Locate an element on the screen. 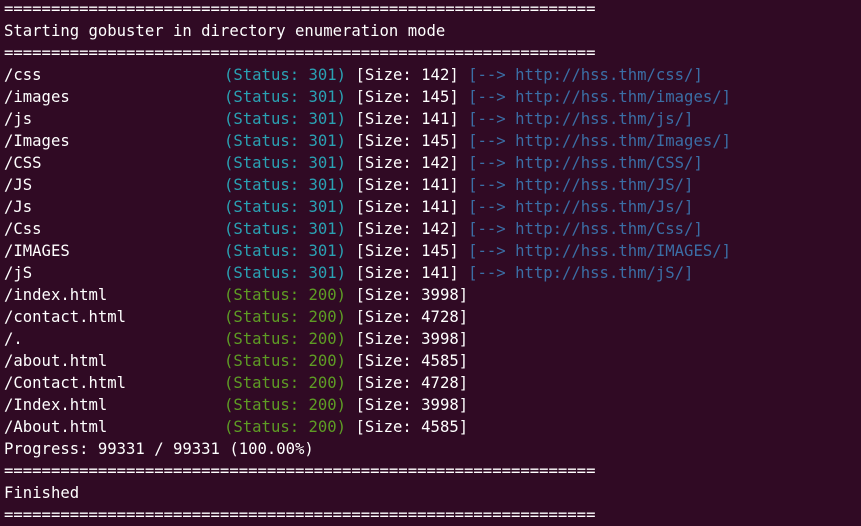 The width and height of the screenshot is (861, 526). result-row: /. (Status: 200) [Size: 3998] is located at coordinates (432, 339).